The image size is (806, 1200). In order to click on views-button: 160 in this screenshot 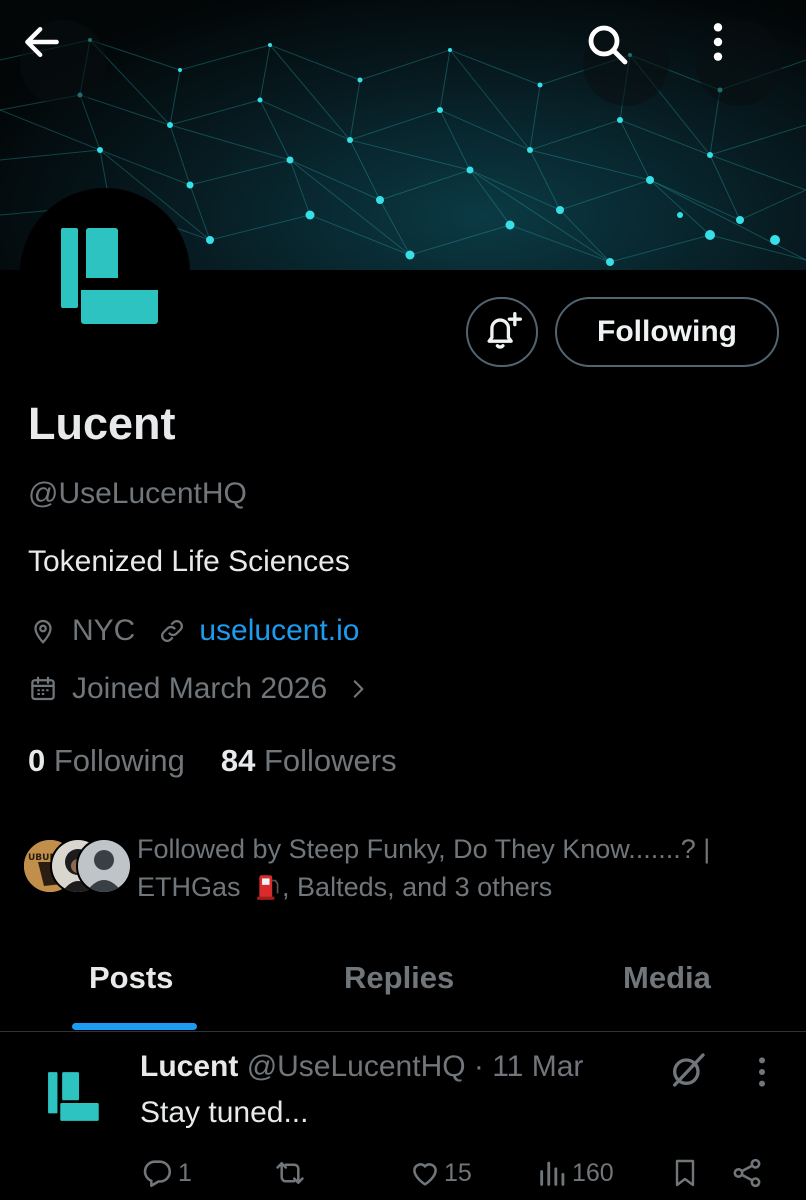, I will do `click(575, 1173)`.